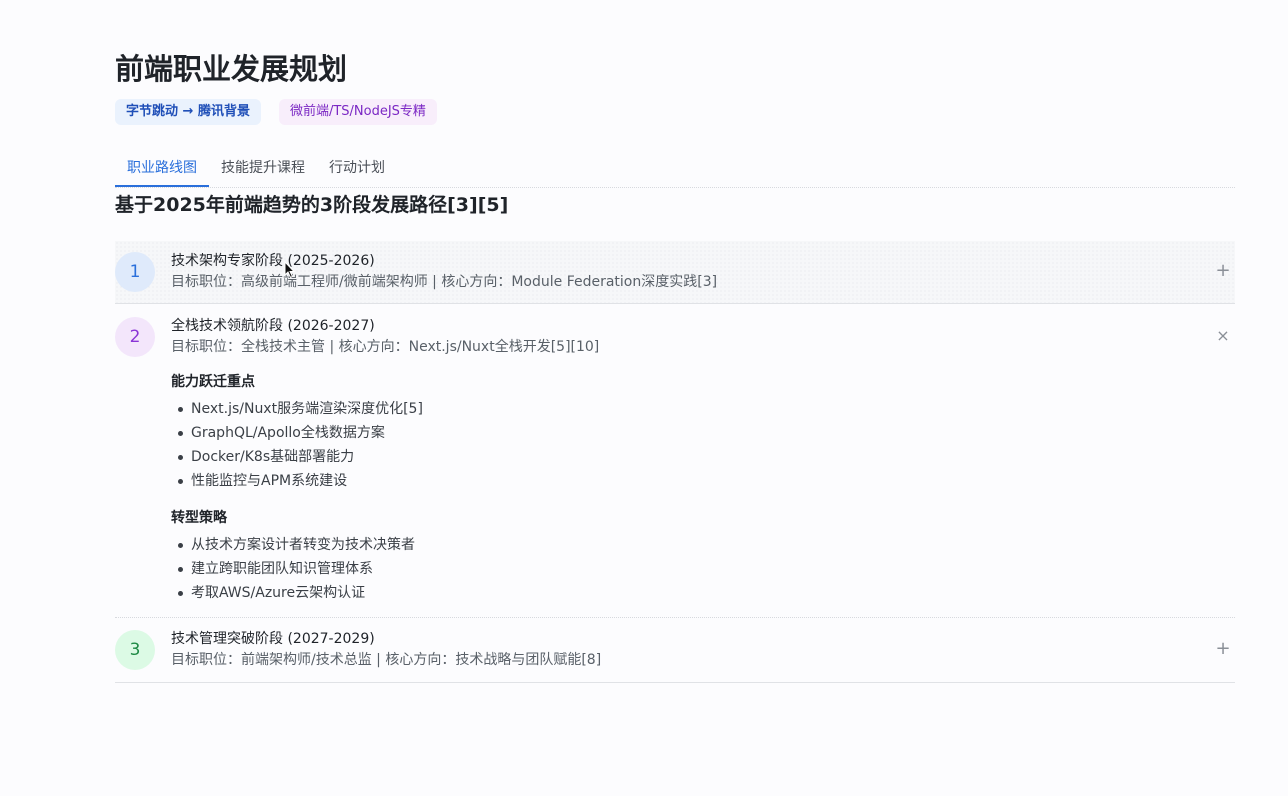 The height and width of the screenshot is (796, 1288). Describe the element at coordinates (312, 205) in the screenshot. I see `roadmap-heading: 基于2025年前端趋势的3阶段发展路径[3][5]` at that location.